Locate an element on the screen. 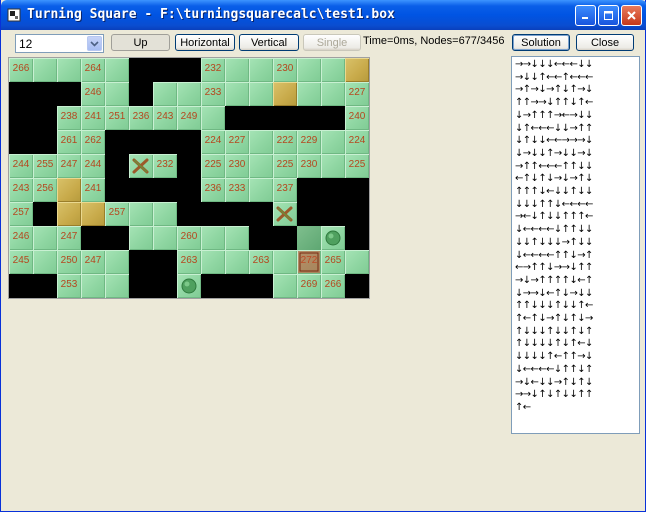 This screenshot has height=512, width=646. floor-tile: 263 is located at coordinates (189, 262).